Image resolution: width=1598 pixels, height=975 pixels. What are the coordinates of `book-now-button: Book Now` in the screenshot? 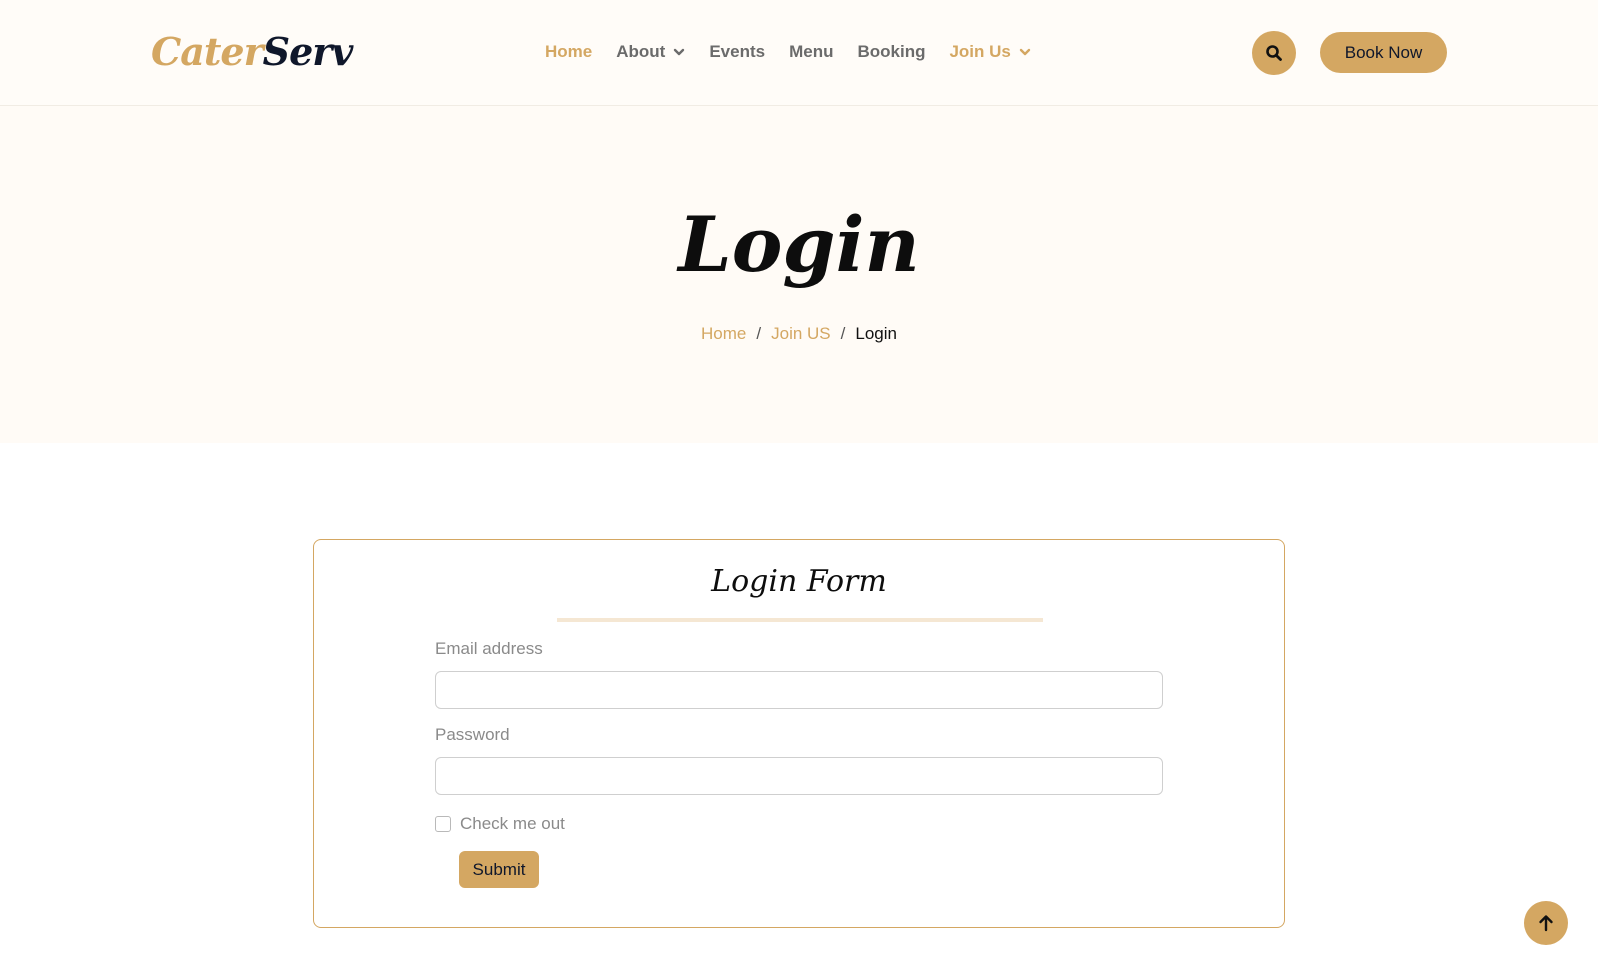 It's located at (1383, 52).